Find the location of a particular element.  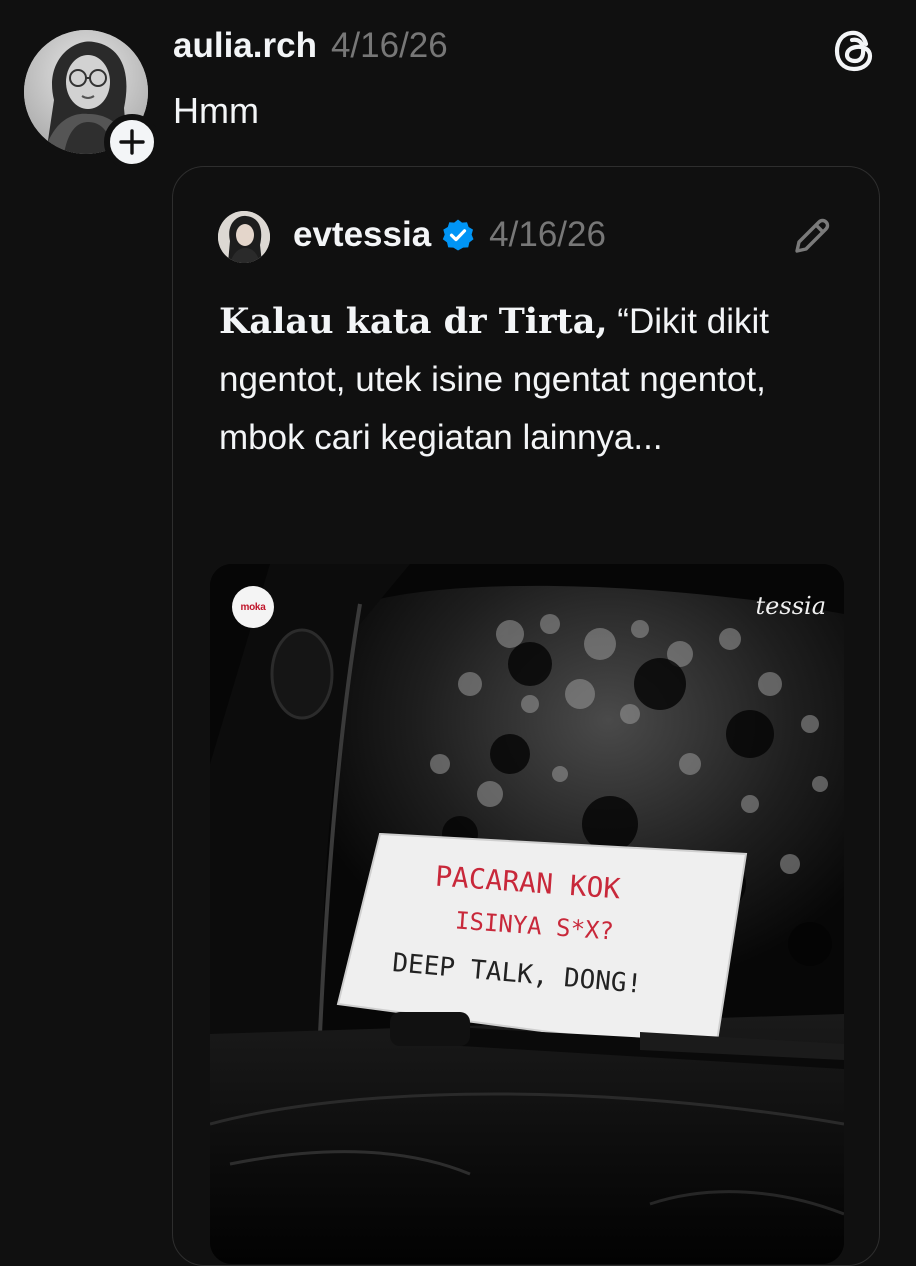

plus-icon is located at coordinates (132, 142).